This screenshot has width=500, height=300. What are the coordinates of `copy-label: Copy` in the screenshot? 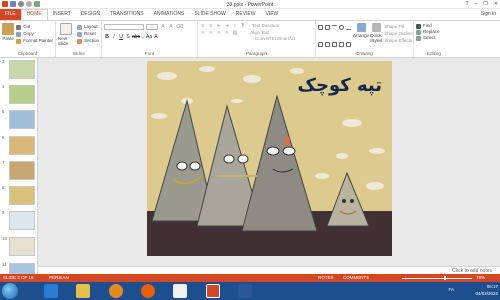 It's located at (28, 33).